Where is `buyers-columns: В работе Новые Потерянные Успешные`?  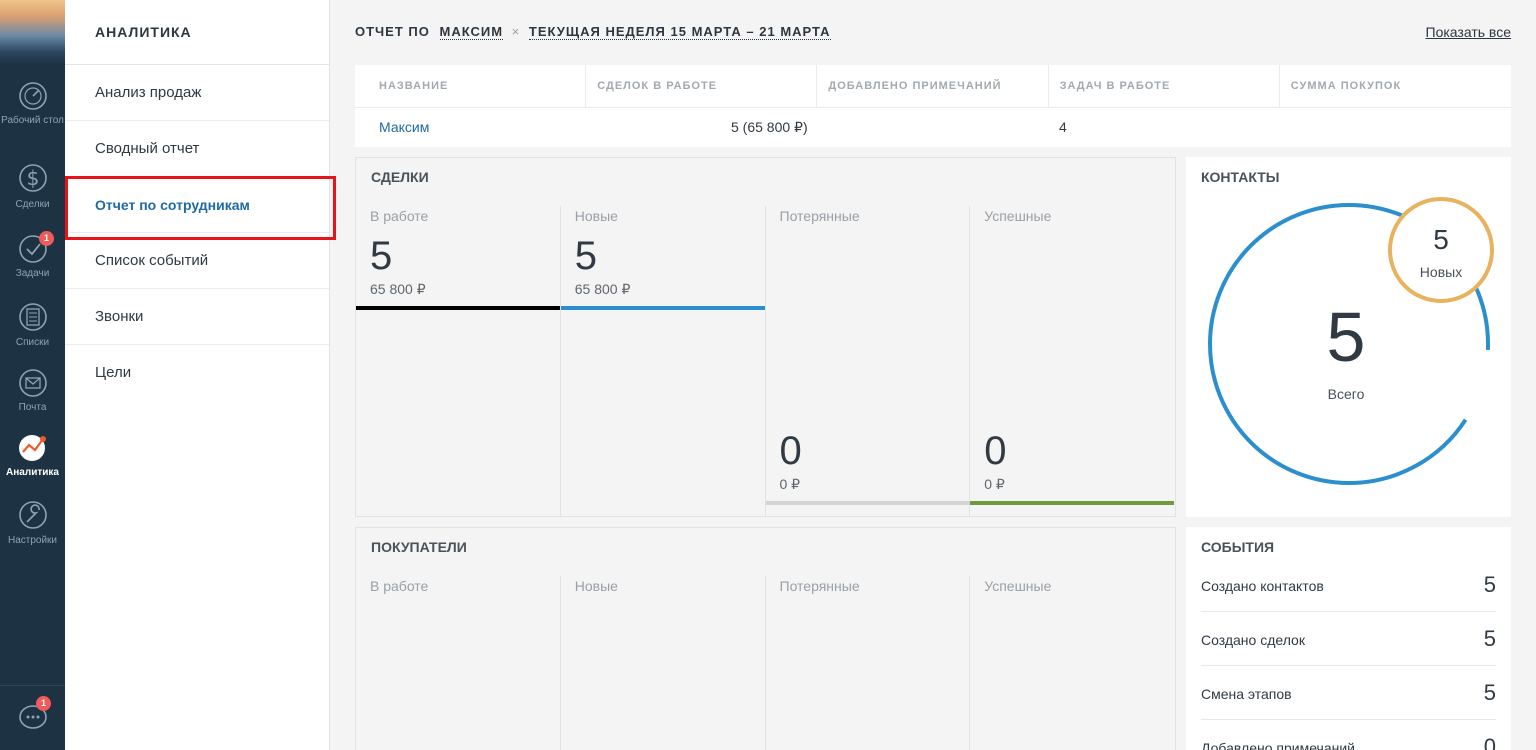
buyers-columns: В работе Новые Потерянные Успешные is located at coordinates (765, 663).